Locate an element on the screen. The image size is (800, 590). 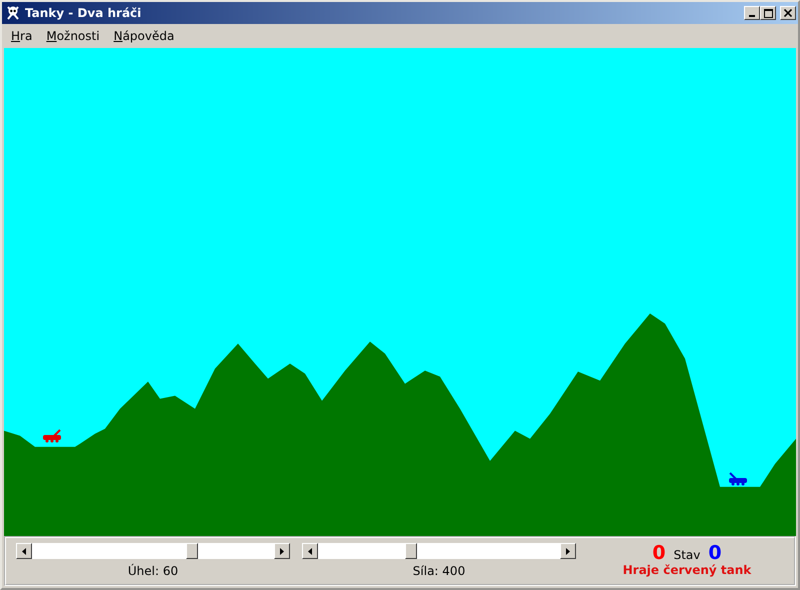
skull-icon is located at coordinates (13, 13).